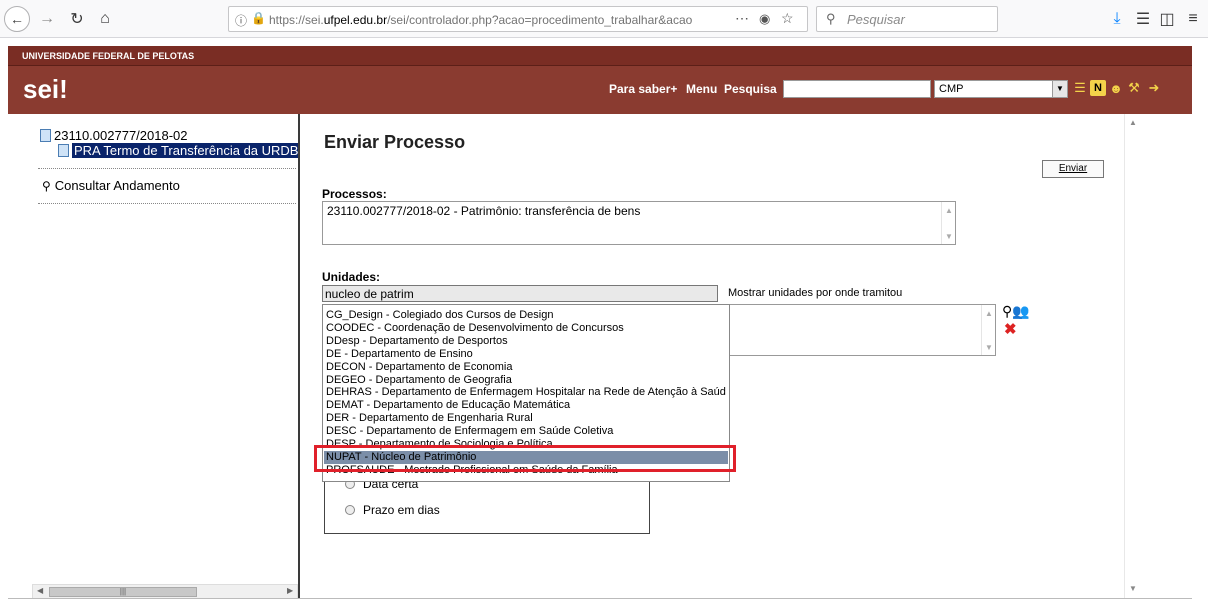 The image size is (1208, 614). Describe the element at coordinates (123, 592) in the screenshot. I see `scrollbar-thumb: |||` at that location.